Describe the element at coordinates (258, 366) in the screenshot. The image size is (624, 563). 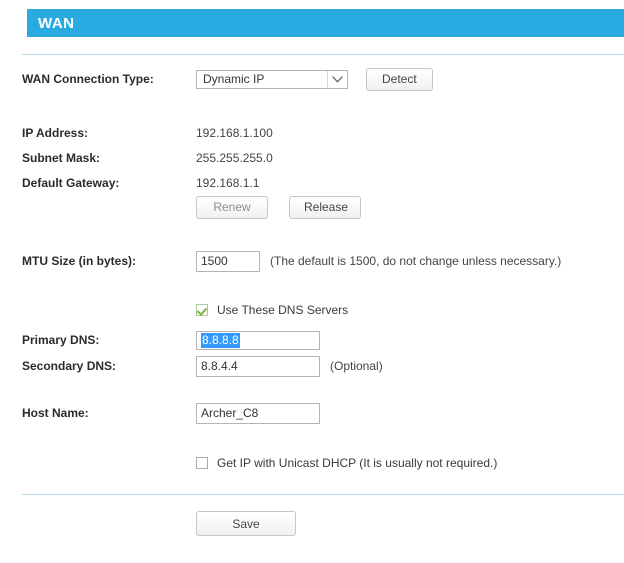
I see `secondary-dns-input` at that location.